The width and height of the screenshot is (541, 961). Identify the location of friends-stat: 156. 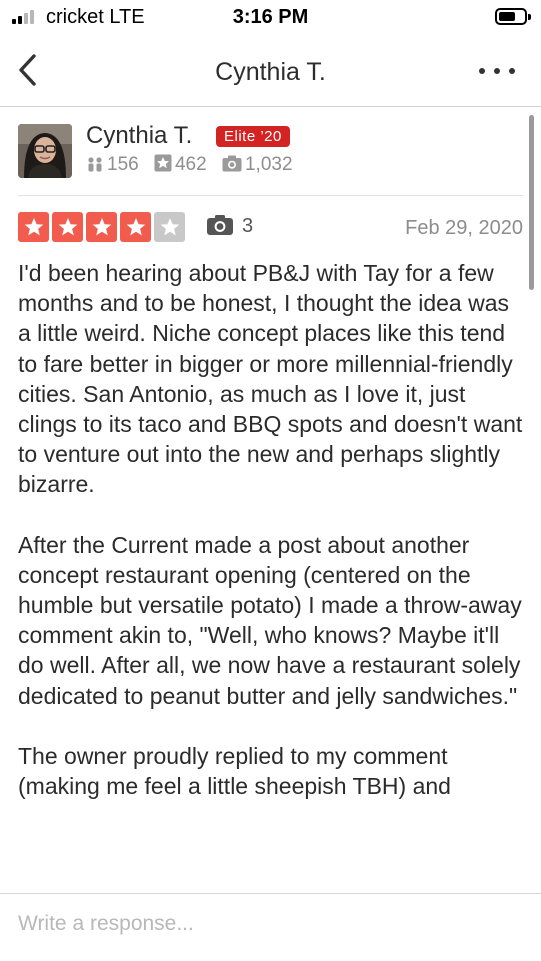
(112, 165).